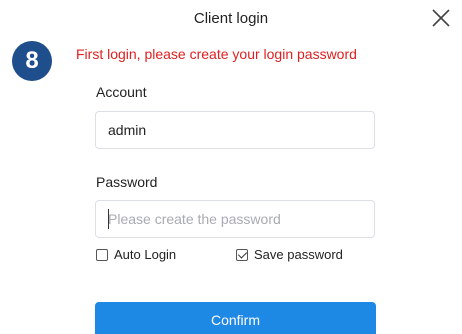  What do you see at coordinates (441, 18) in the screenshot?
I see `close-icon` at bounding box center [441, 18].